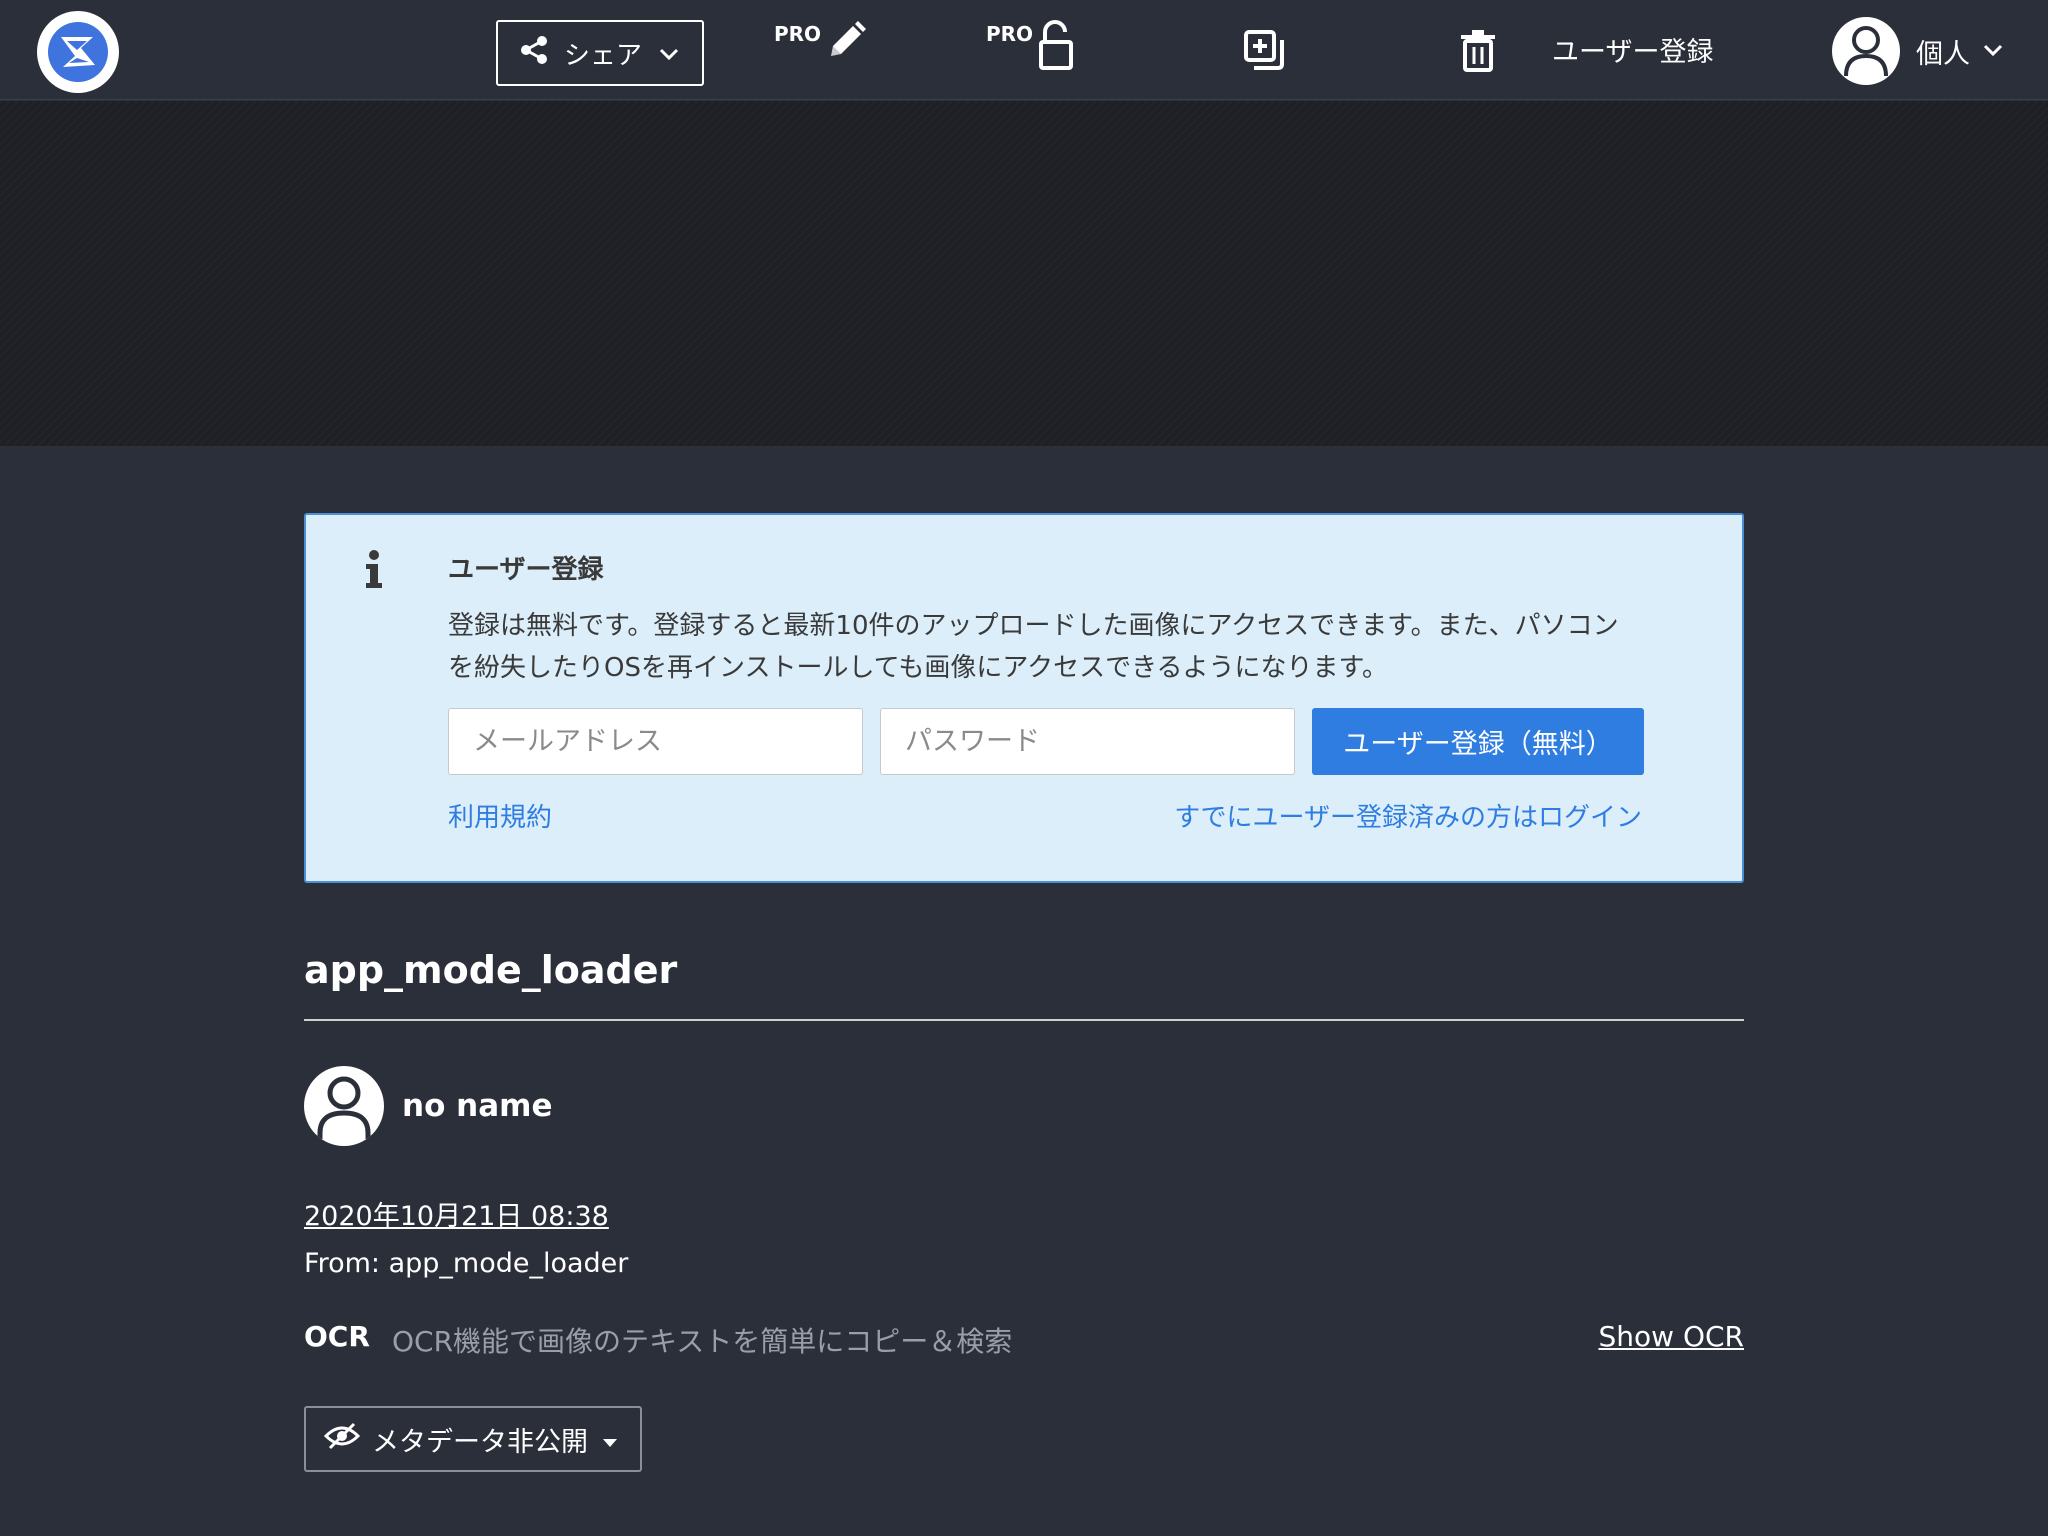 The image size is (2048, 1536). I want to click on register-submit-button: ユーザー登録（無料）, so click(1478, 741).